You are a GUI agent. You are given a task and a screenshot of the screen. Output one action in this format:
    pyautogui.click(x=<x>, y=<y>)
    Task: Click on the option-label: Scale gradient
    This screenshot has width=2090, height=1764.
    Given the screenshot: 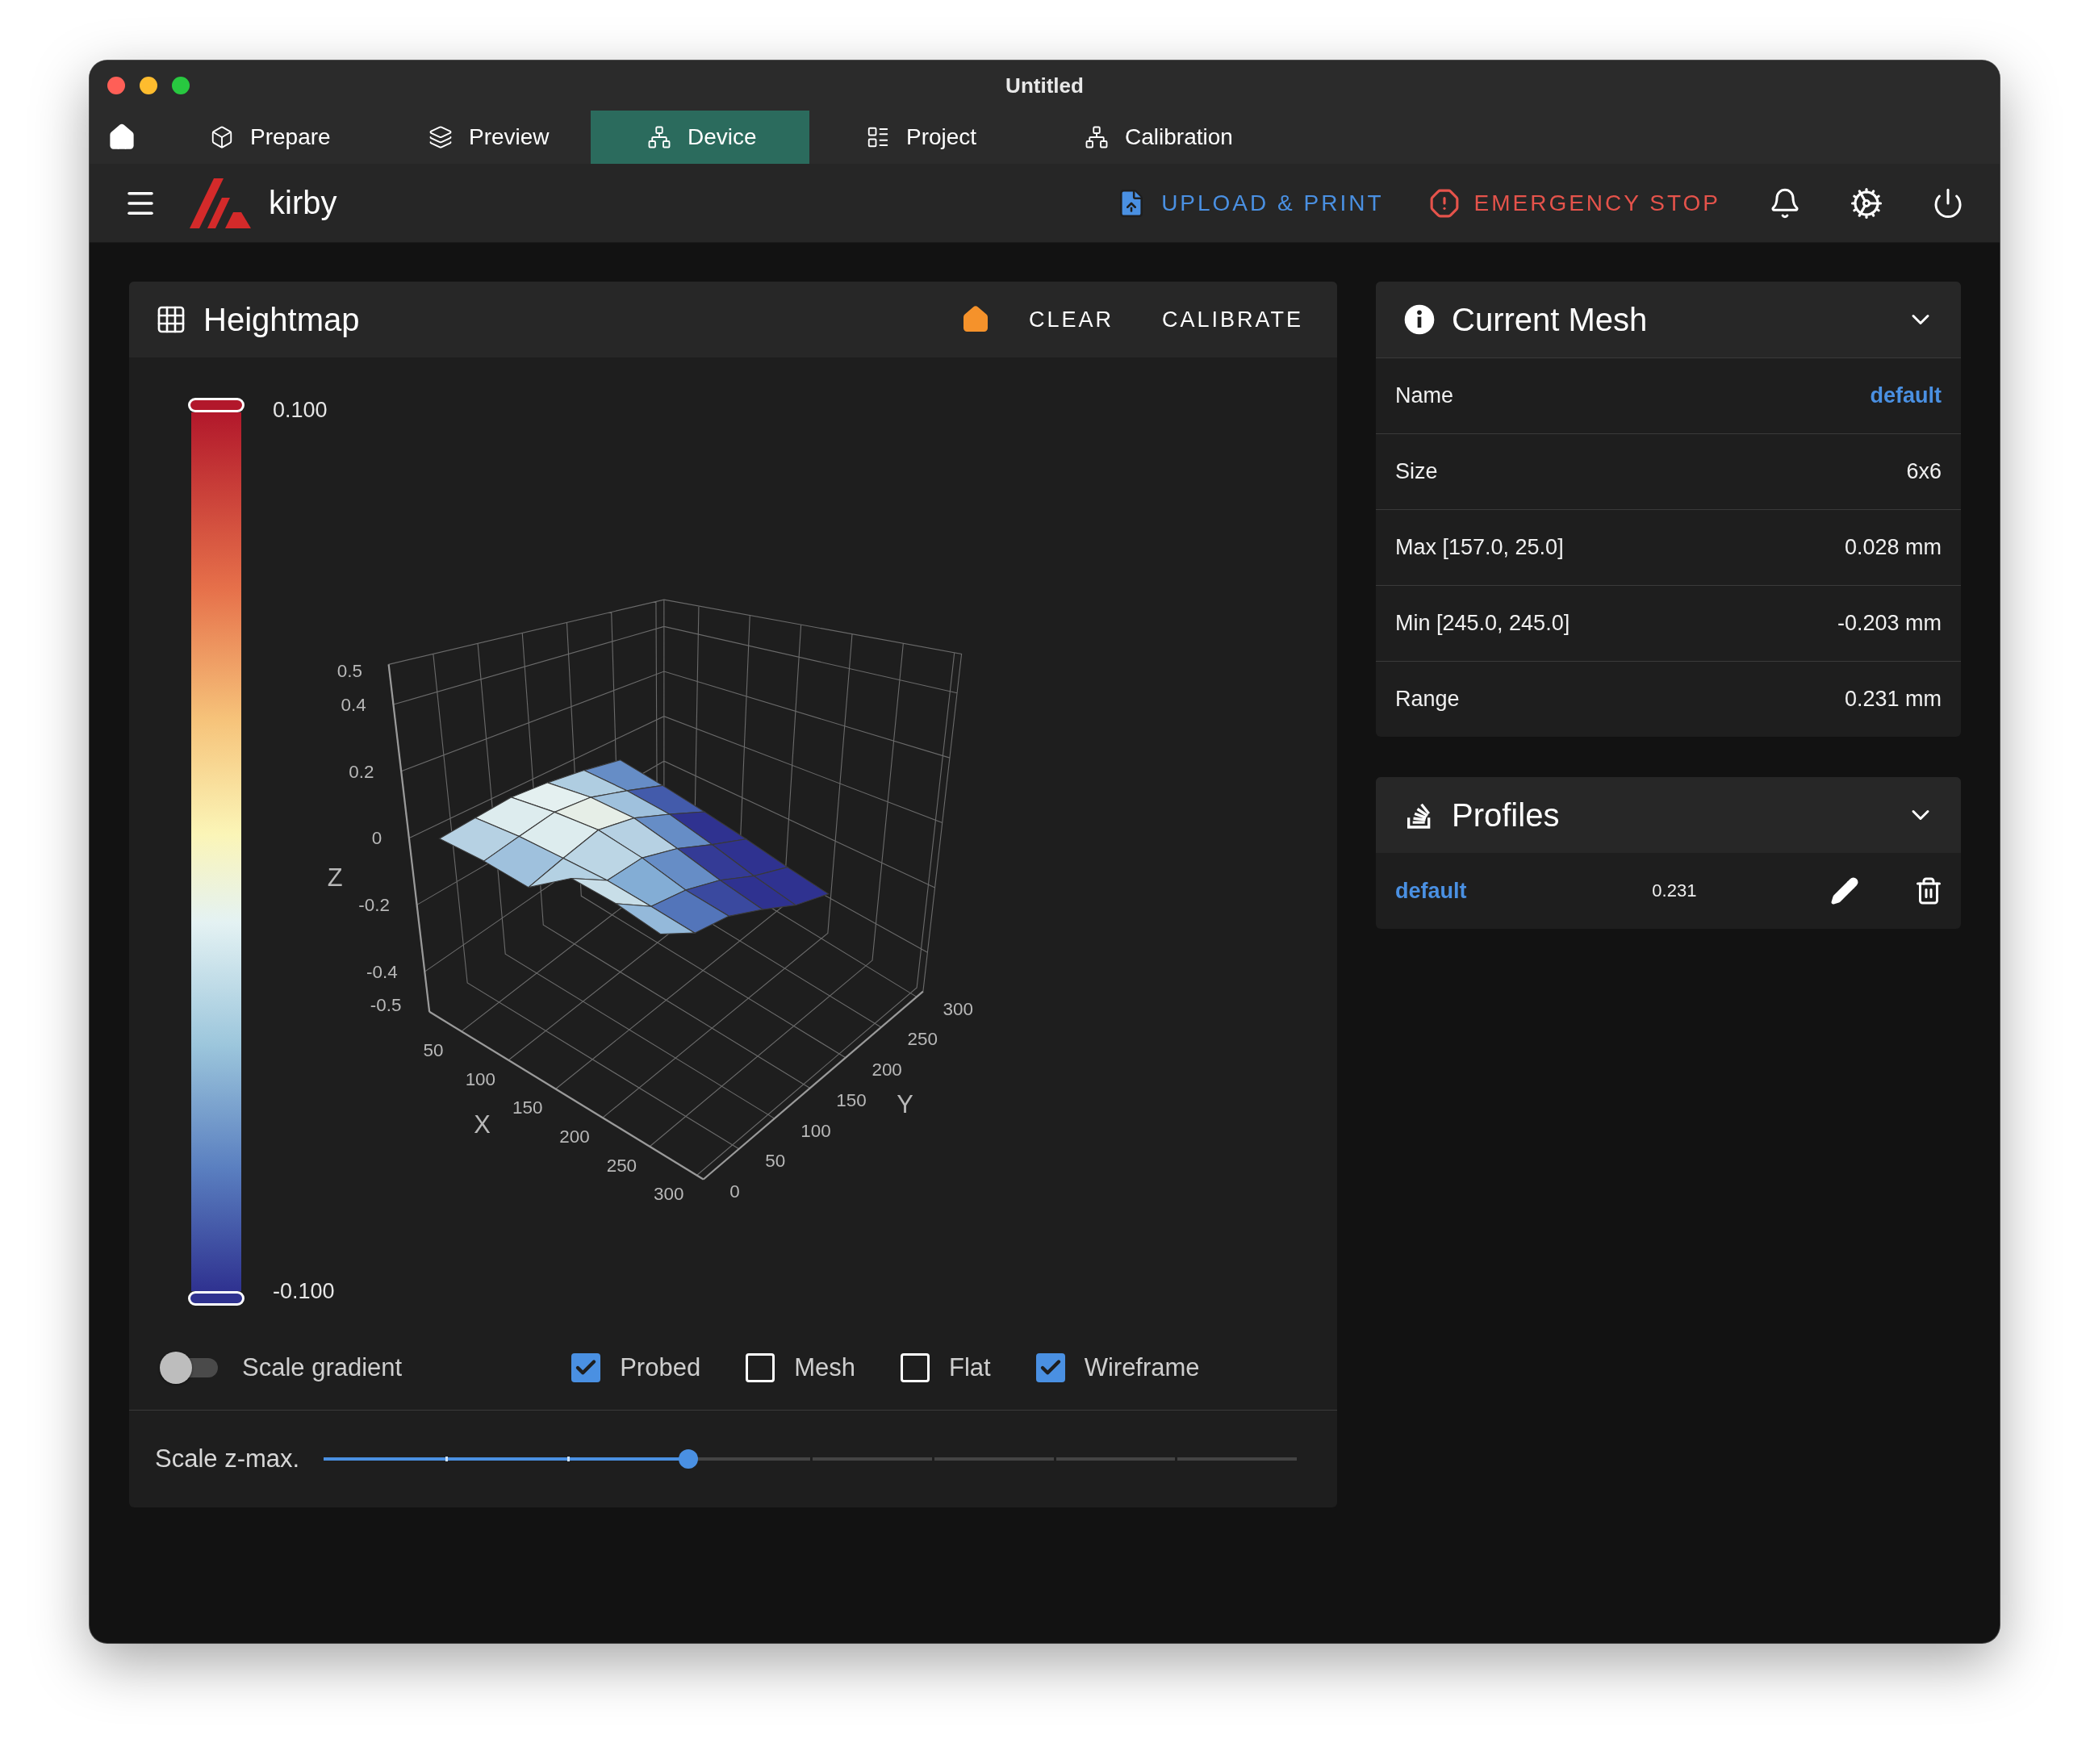 What is the action you would take?
    pyautogui.click(x=322, y=1367)
    